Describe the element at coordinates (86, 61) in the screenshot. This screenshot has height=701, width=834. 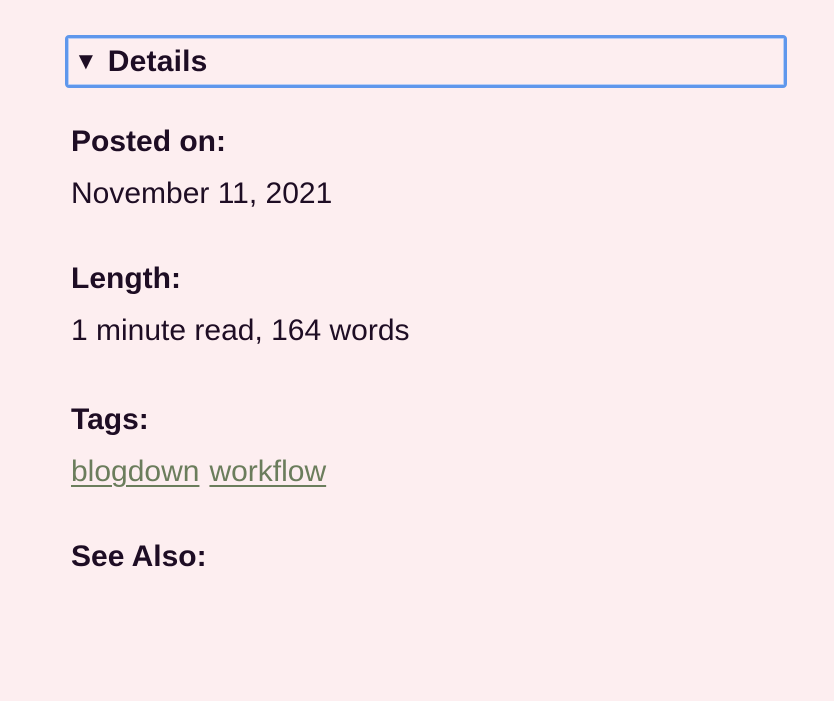
I see `triangle-down-icon: ▼` at that location.